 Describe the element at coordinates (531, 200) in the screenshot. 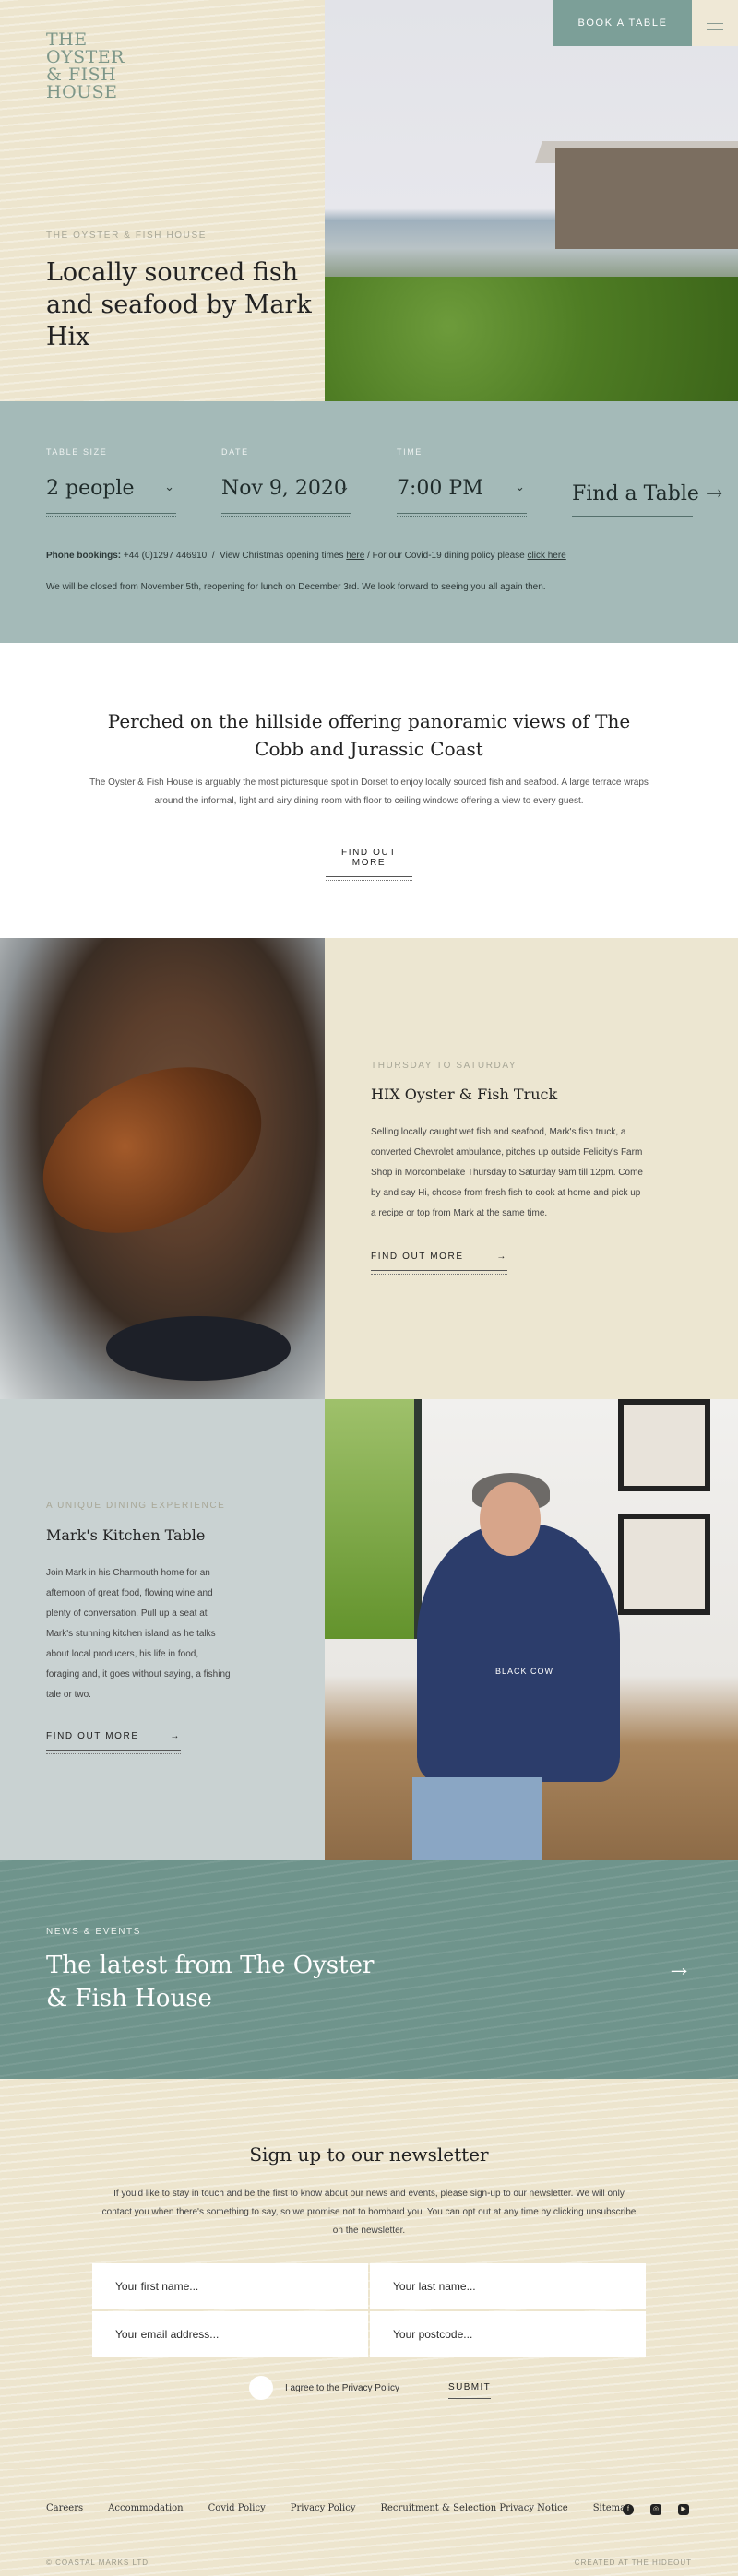

I see `hero-photo` at that location.